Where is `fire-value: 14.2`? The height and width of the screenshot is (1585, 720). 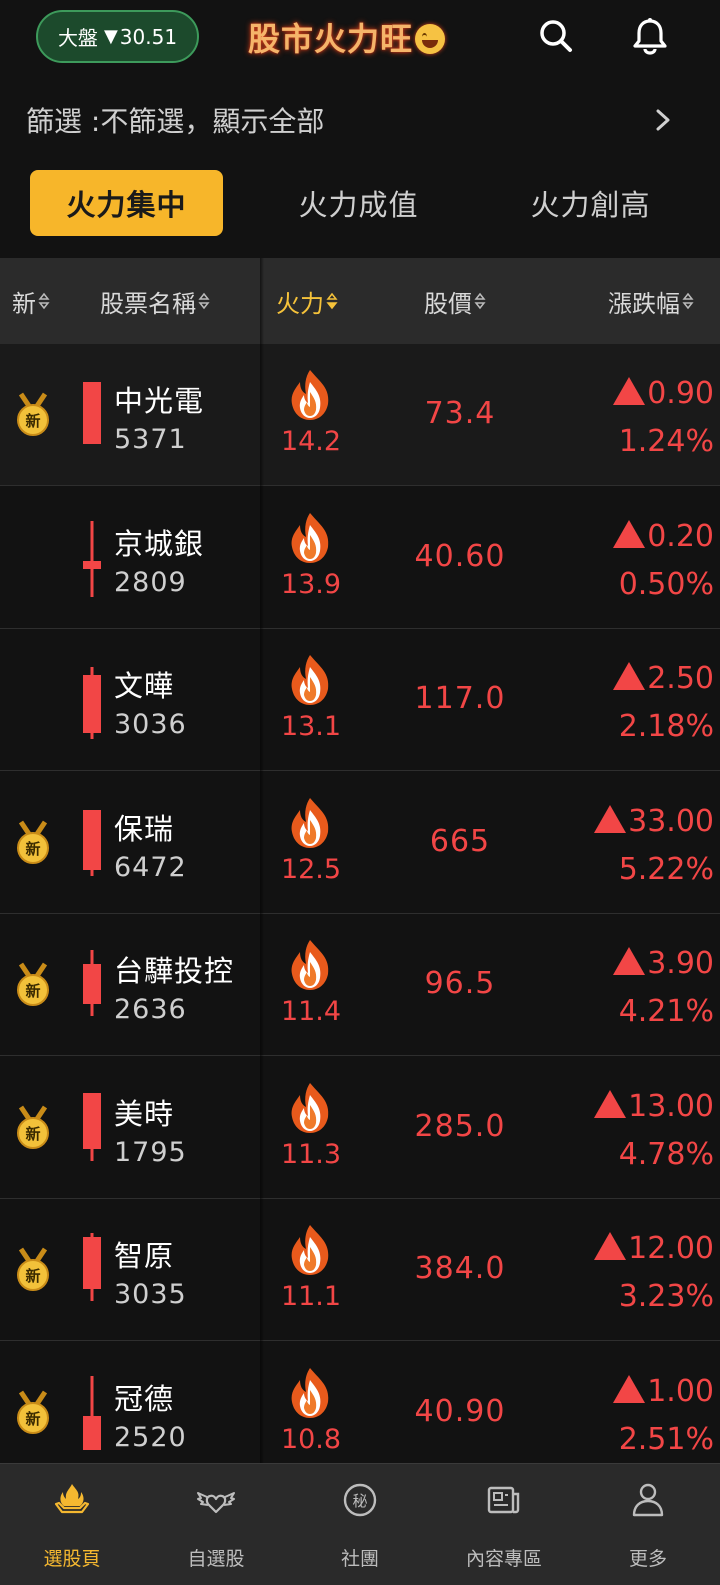
fire-value: 14.2 is located at coordinates (311, 441).